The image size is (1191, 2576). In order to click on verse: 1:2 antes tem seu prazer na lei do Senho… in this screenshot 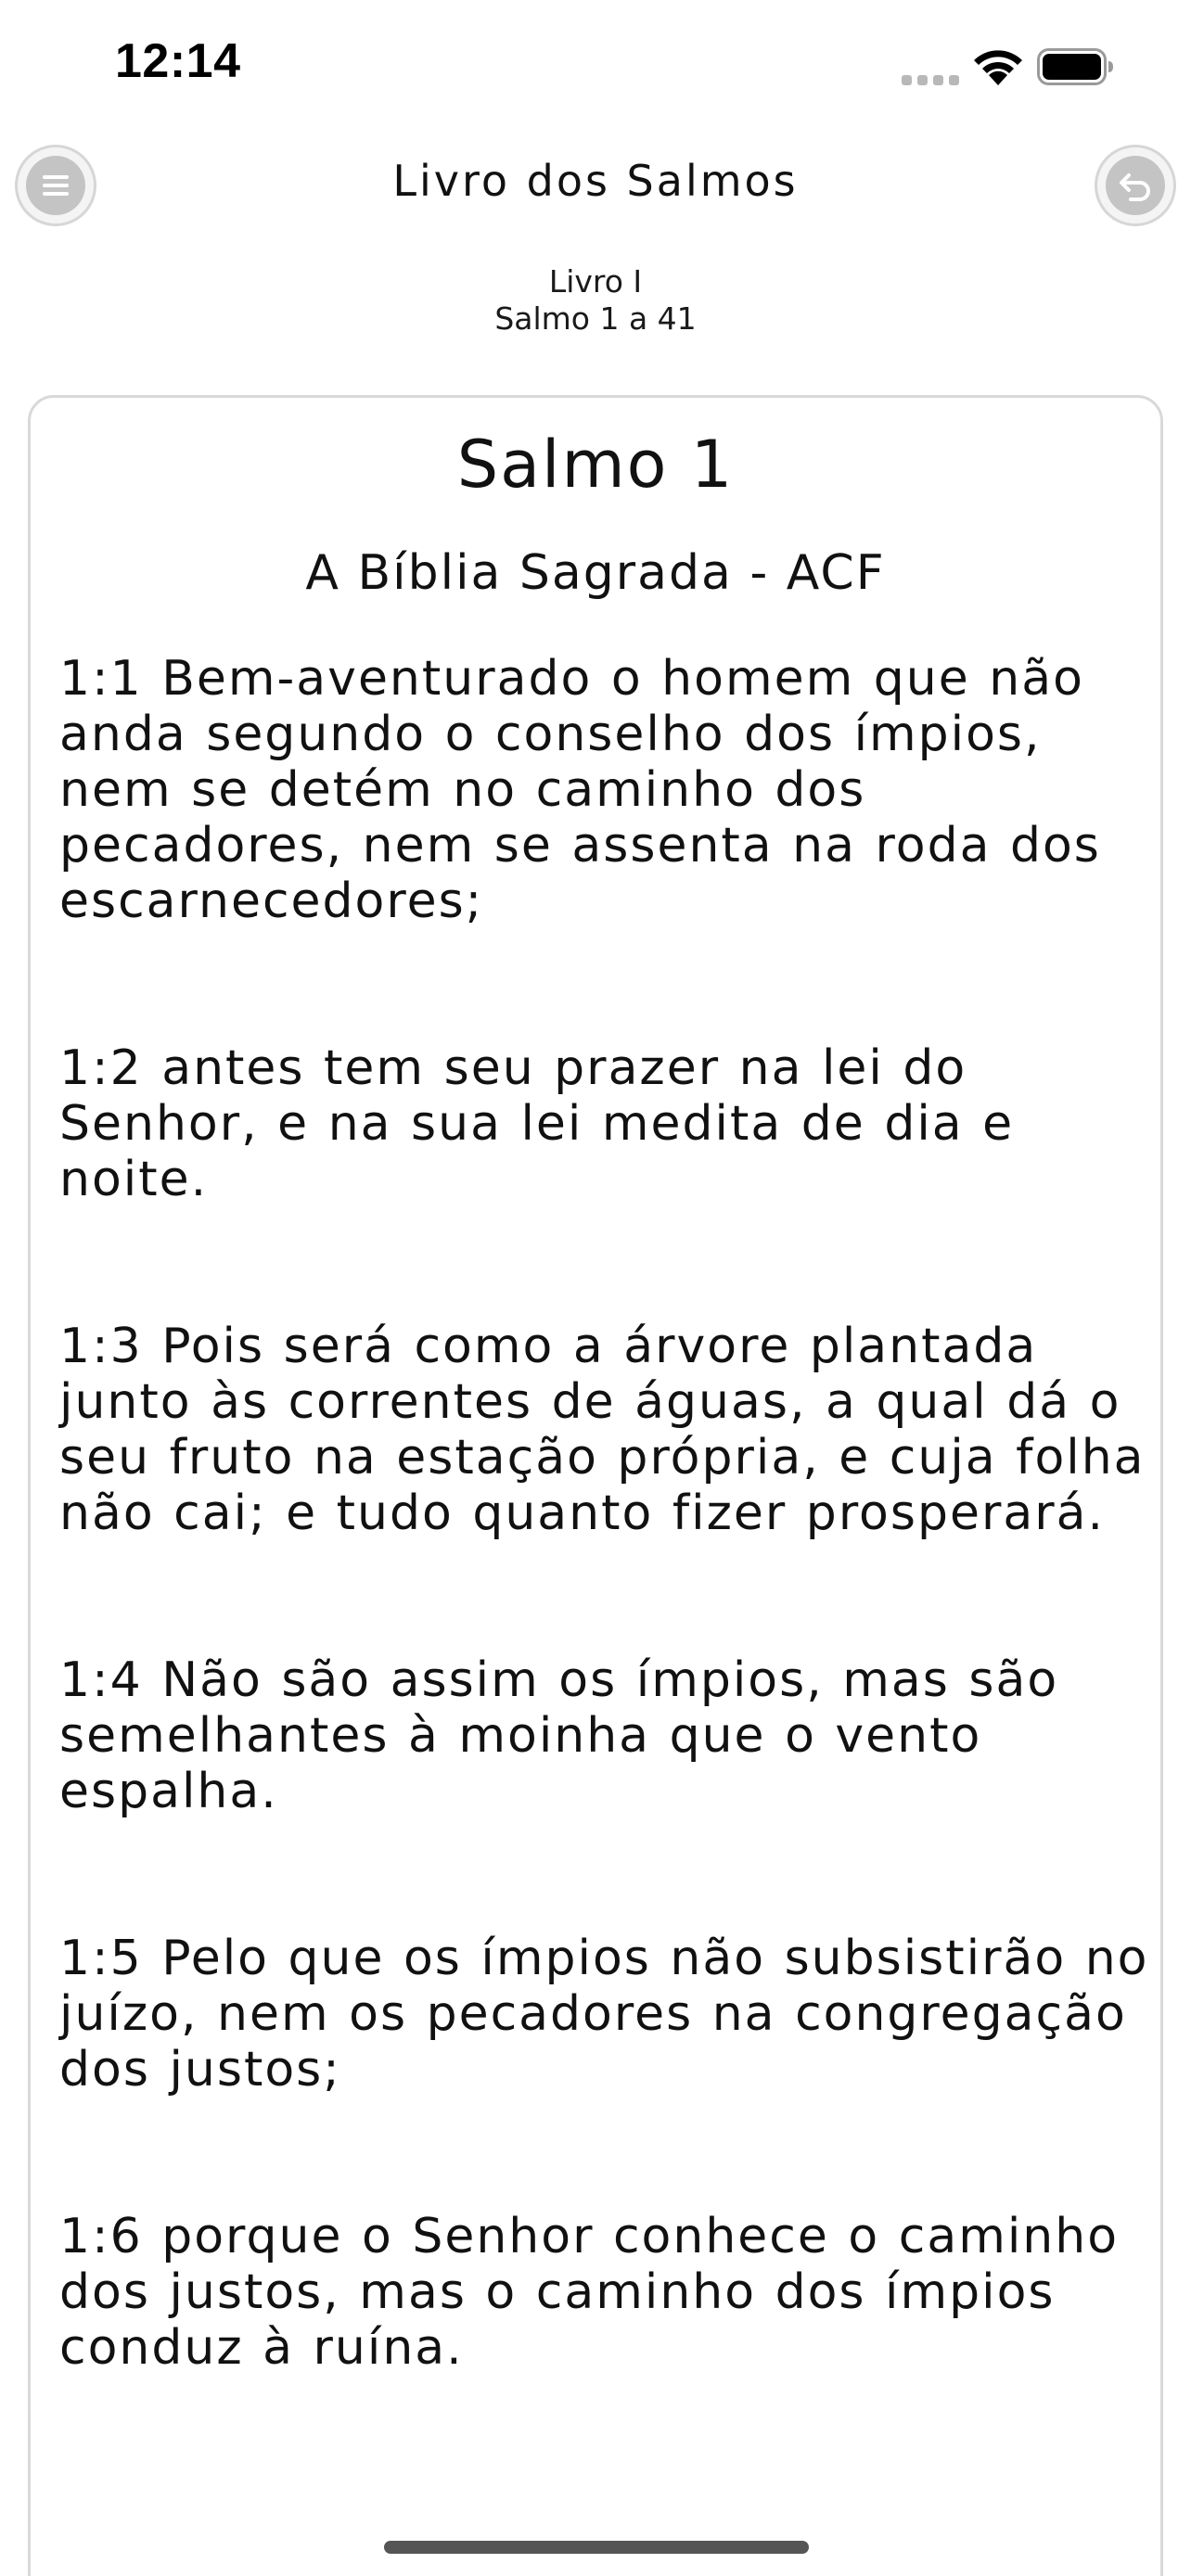, I will do `click(537, 1123)`.